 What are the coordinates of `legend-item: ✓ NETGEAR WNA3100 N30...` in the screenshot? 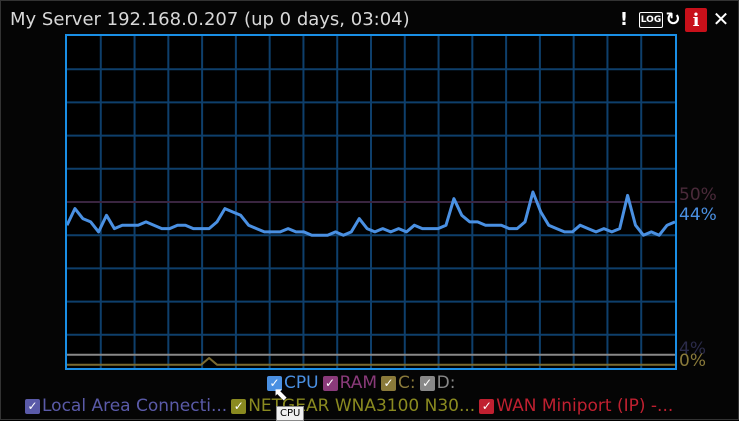 It's located at (353, 406).